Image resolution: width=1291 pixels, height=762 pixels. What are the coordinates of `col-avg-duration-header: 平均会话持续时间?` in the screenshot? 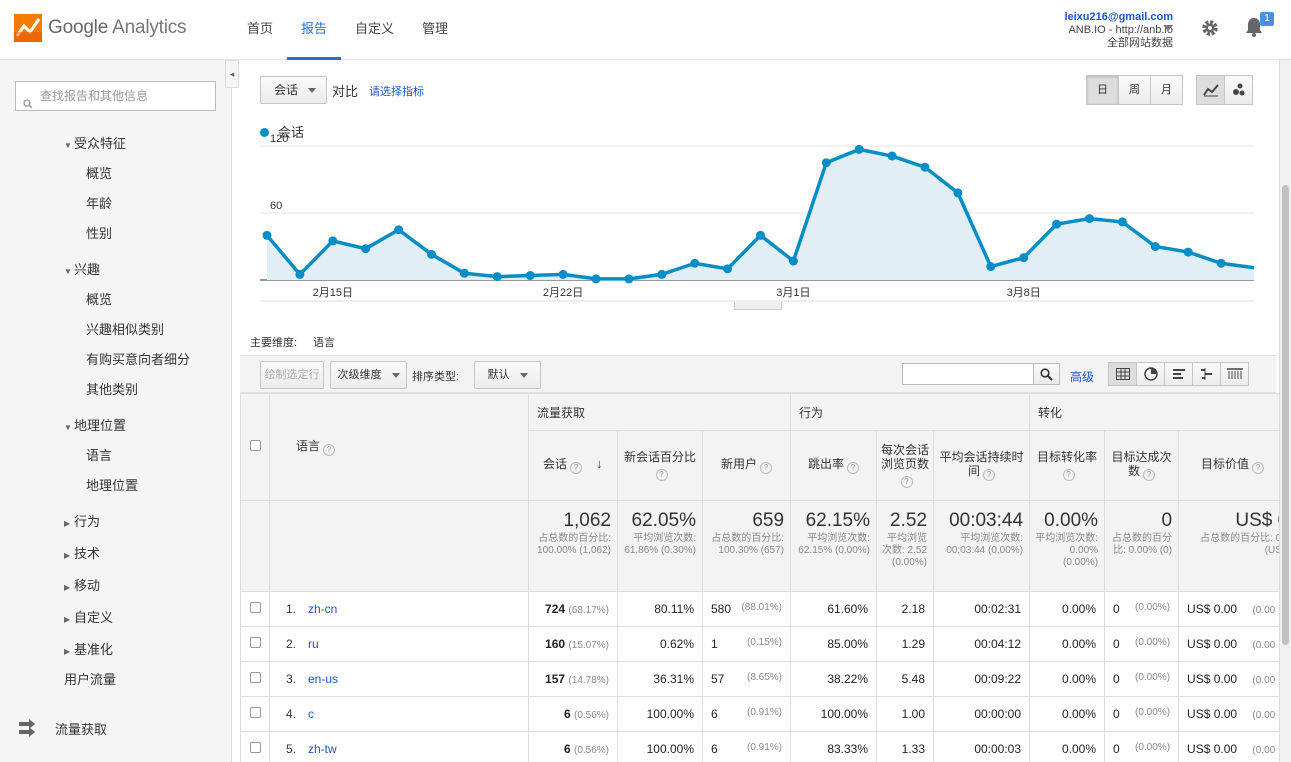 It's located at (982, 465).